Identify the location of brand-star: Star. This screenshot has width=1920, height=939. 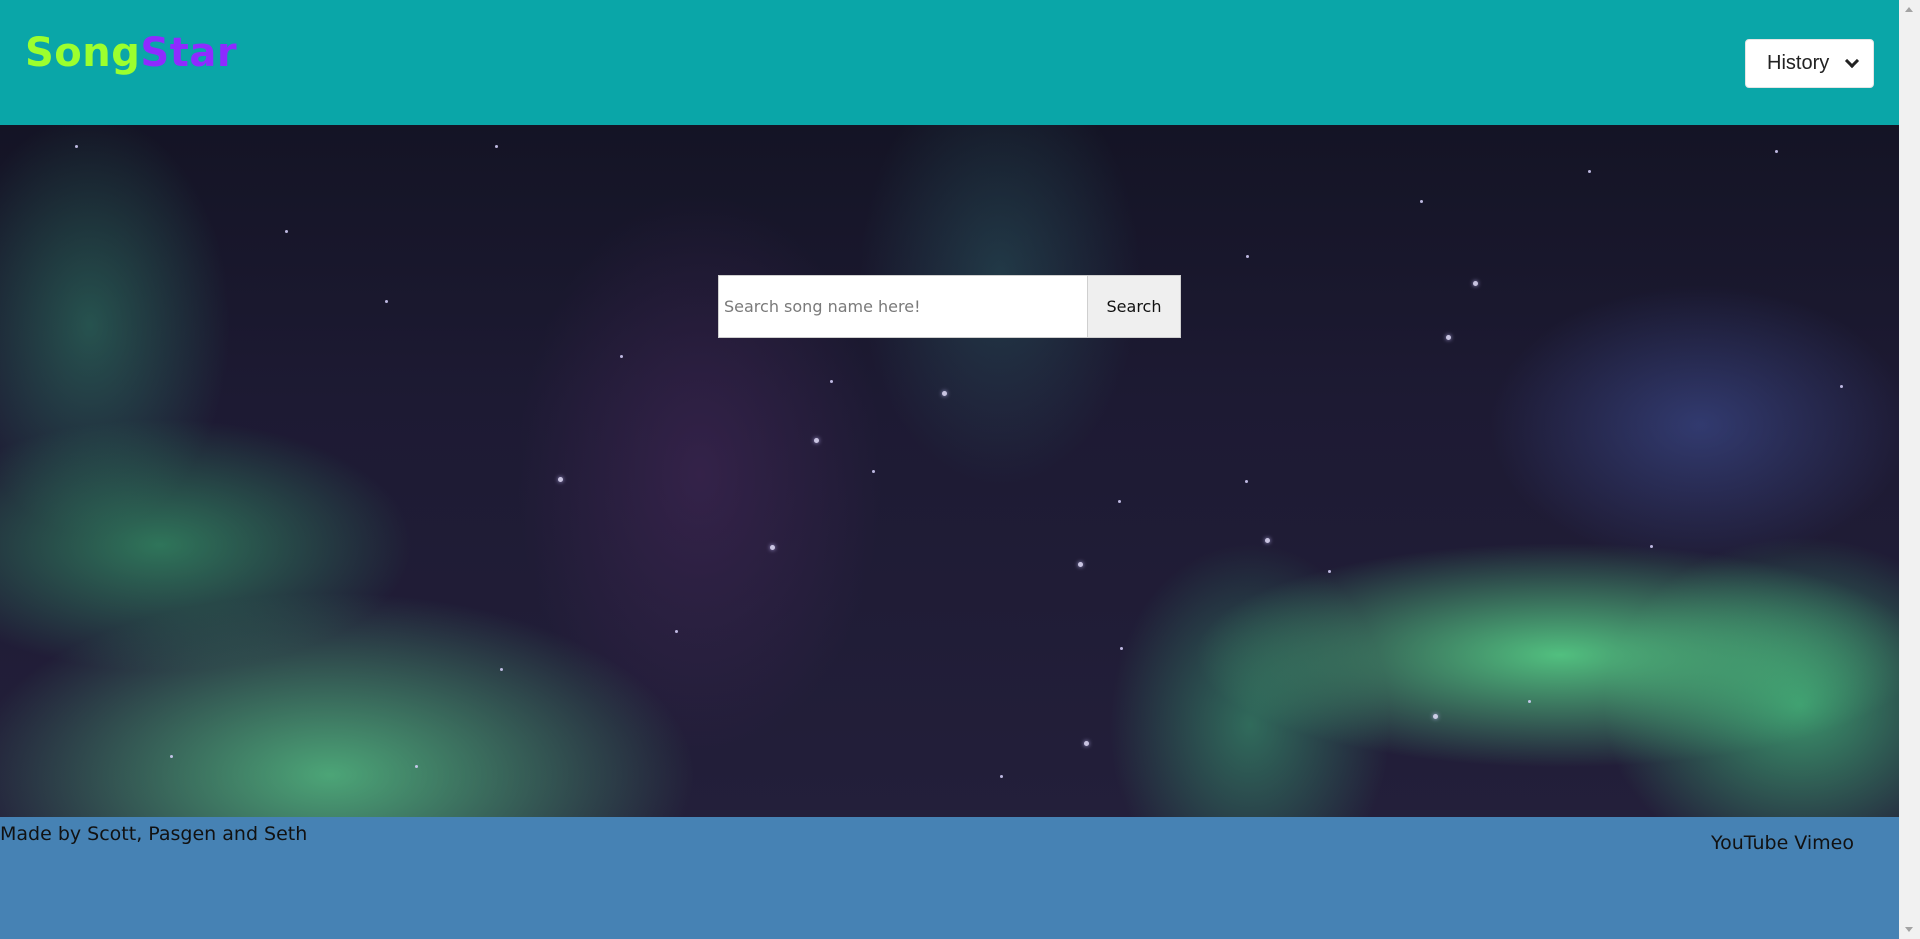
(189, 53).